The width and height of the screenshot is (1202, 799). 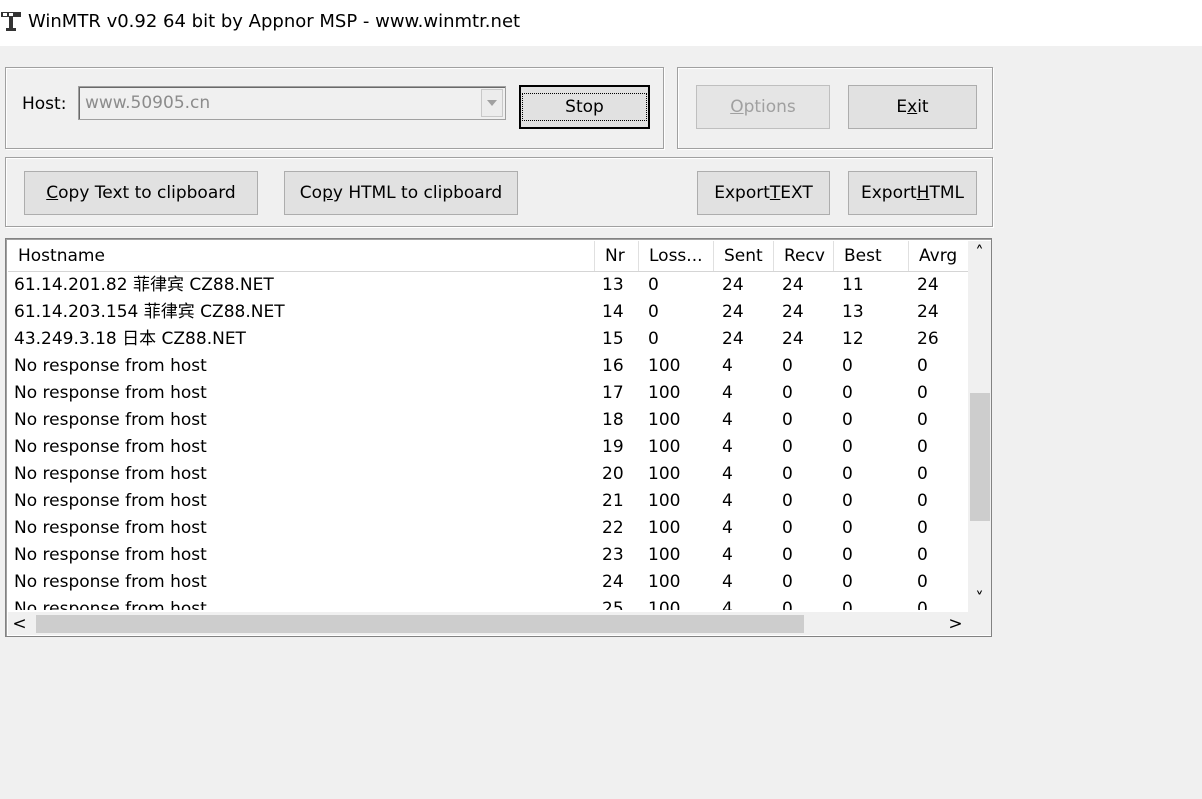 I want to click on table-row: No response from host 18 100 4 0 0 0, so click(x=487, y=420).